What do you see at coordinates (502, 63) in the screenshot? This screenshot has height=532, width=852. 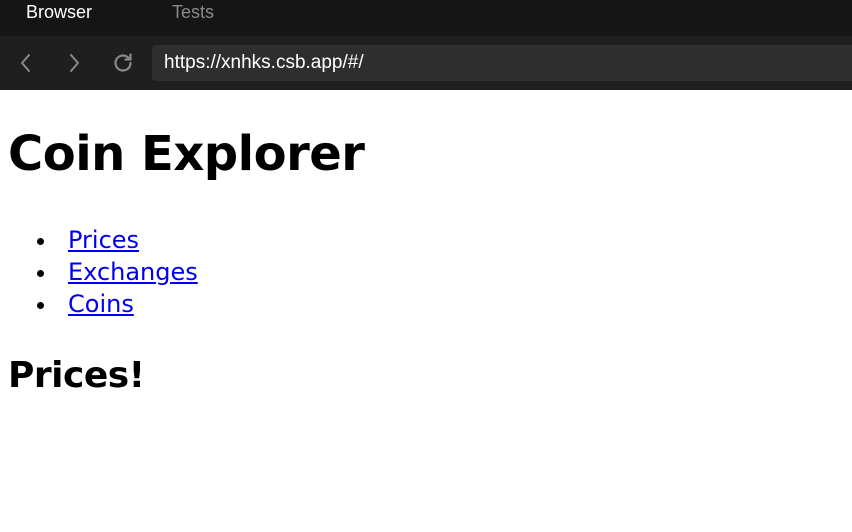 I see `url-input: https://xnhks.csb.app/#/` at bounding box center [502, 63].